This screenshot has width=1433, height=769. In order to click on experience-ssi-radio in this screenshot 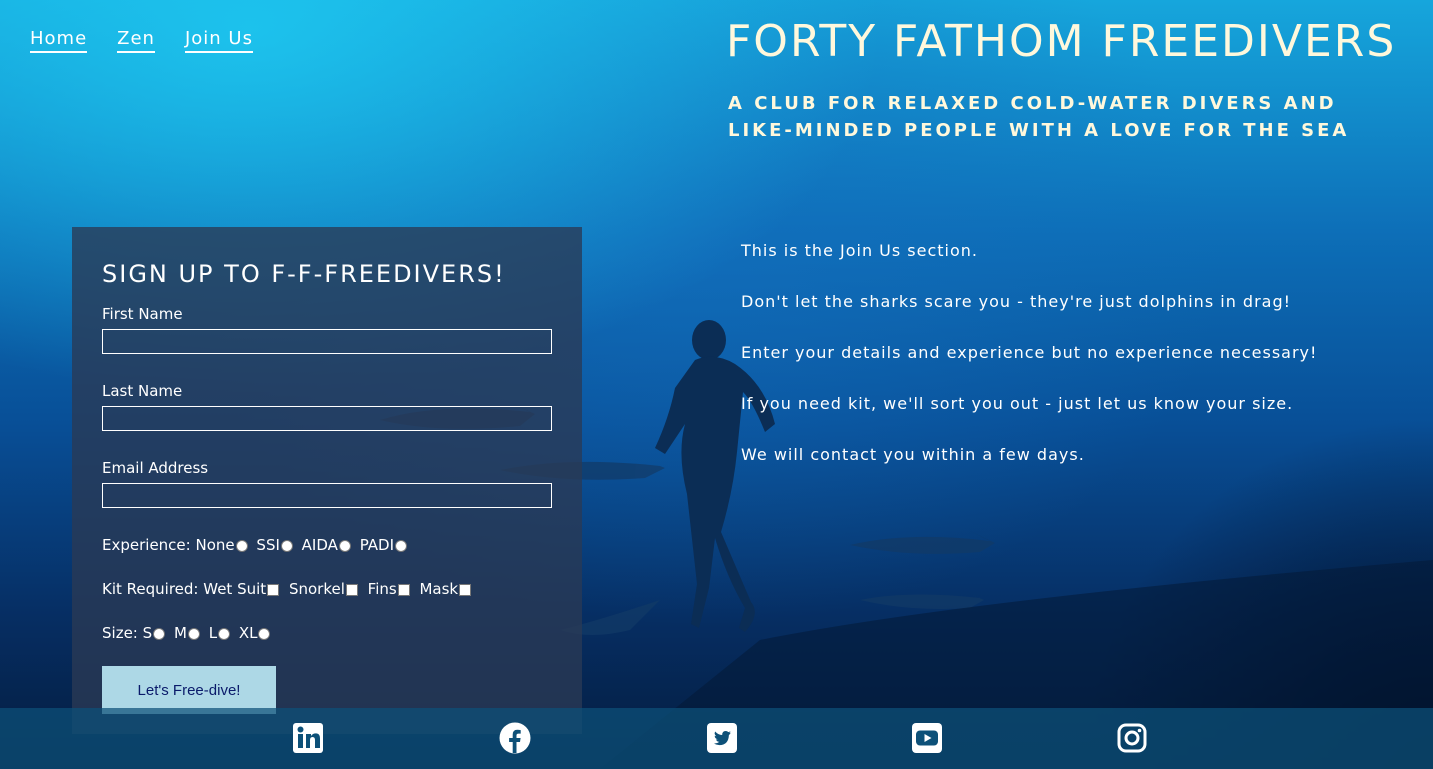, I will do `click(286, 545)`.